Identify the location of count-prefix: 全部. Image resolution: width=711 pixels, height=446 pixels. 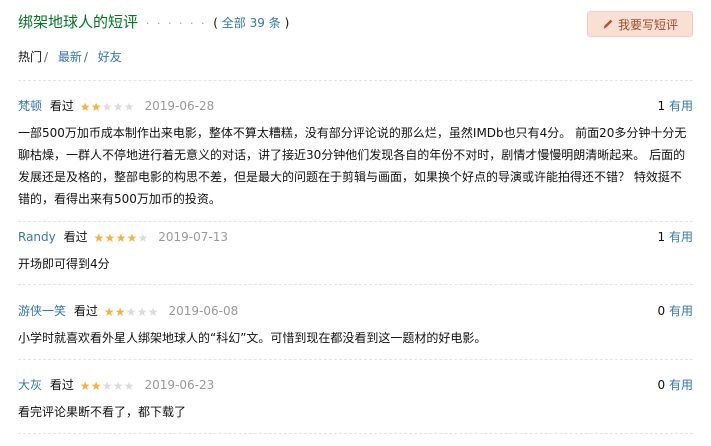
(233, 23).